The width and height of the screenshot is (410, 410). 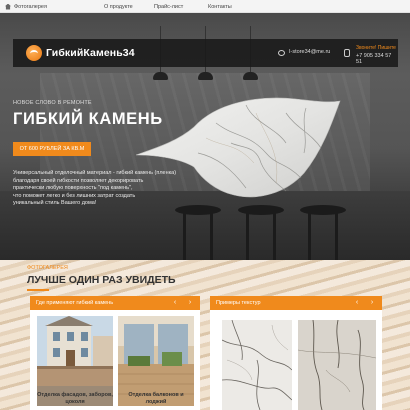 What do you see at coordinates (337, 365) in the screenshot?
I see `onyx-texture-sample` at bounding box center [337, 365].